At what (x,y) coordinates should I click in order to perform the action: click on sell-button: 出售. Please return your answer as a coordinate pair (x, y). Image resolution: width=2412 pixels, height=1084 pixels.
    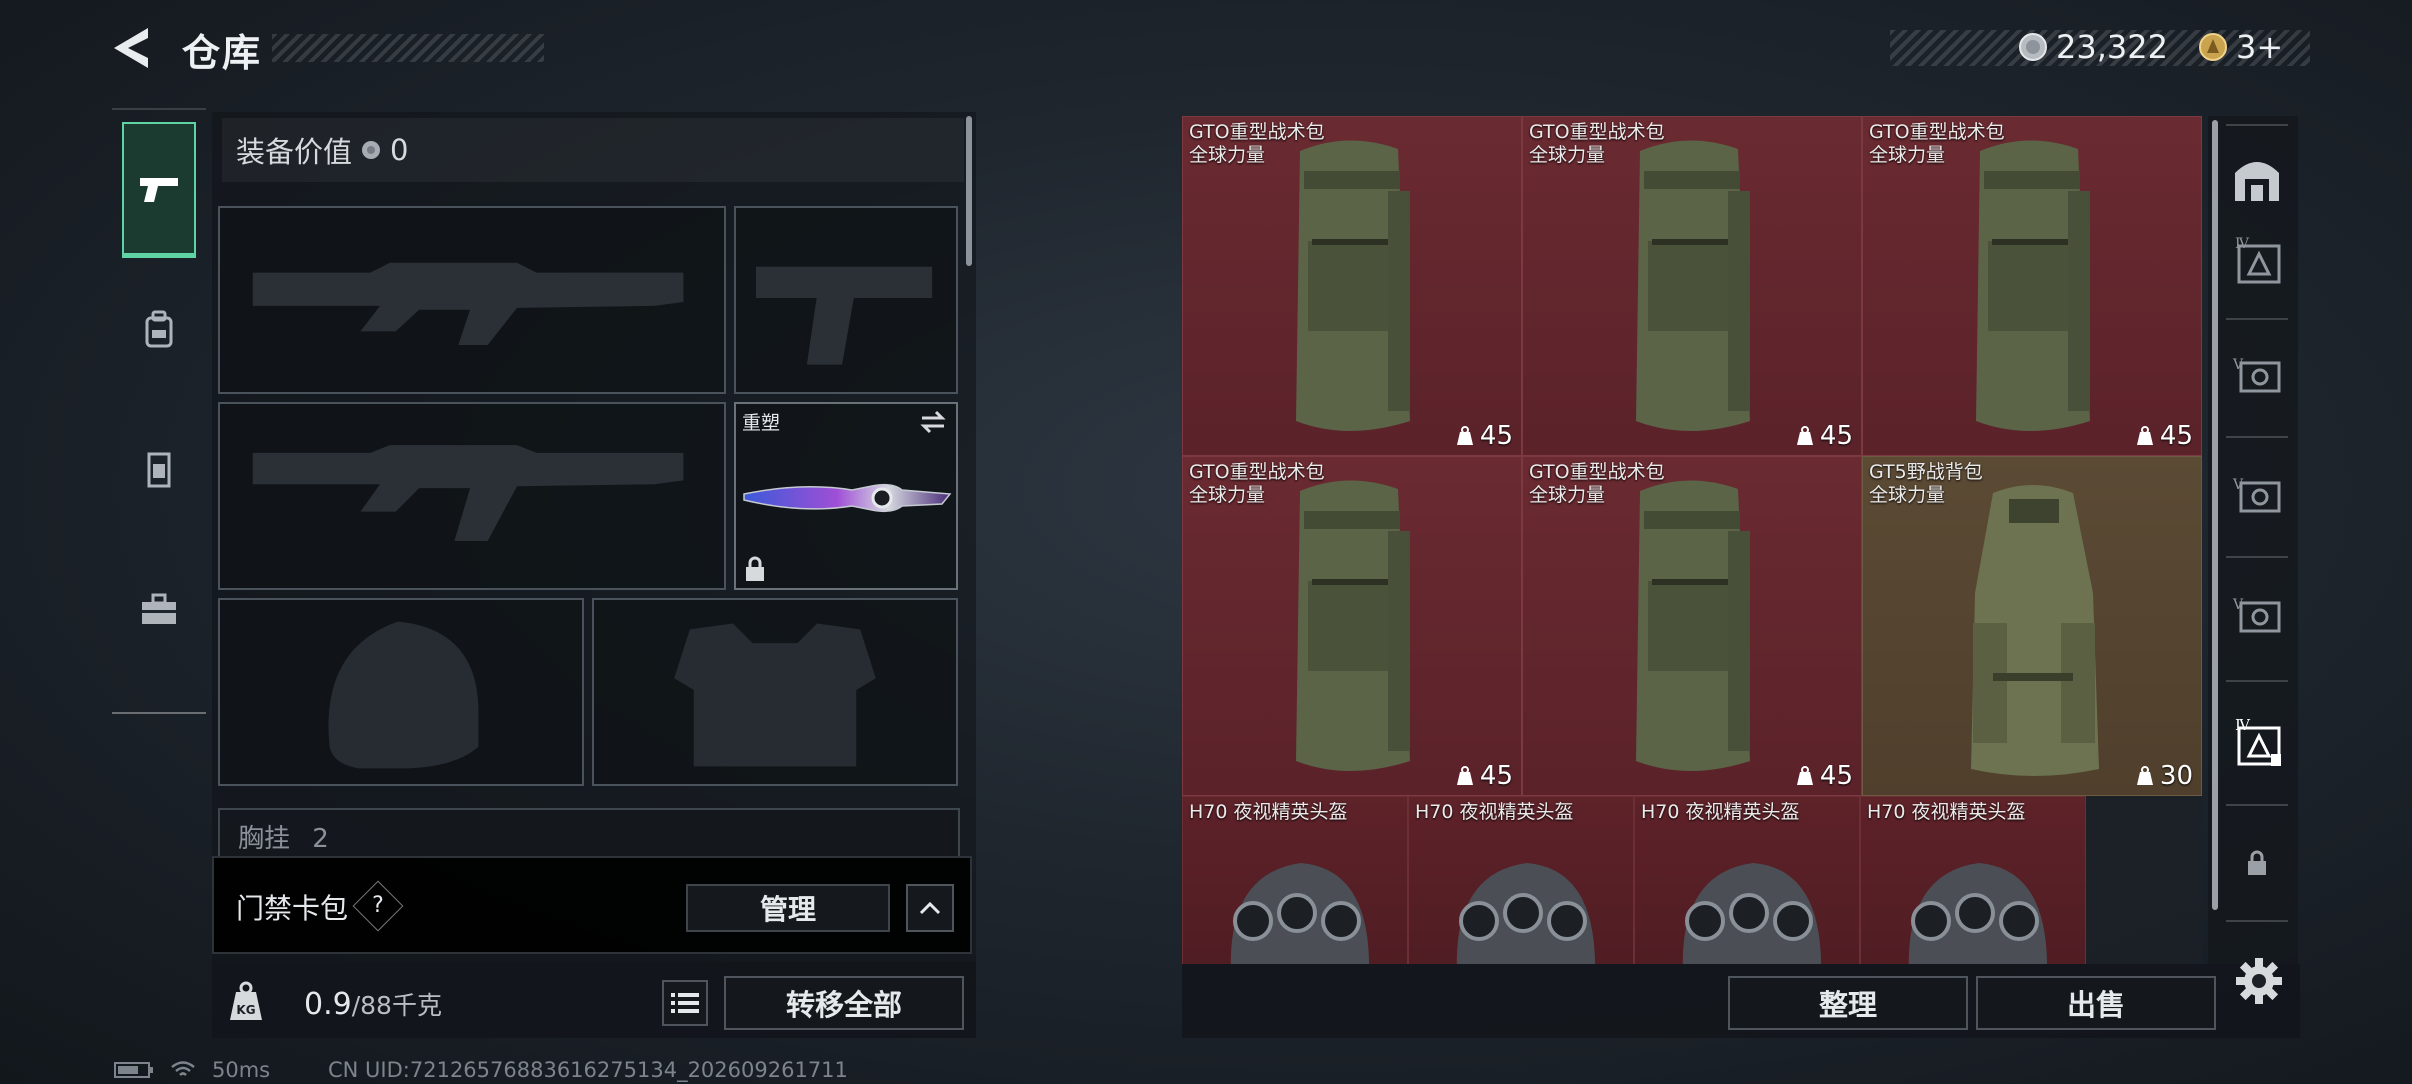
    Looking at the image, I should click on (2096, 1003).